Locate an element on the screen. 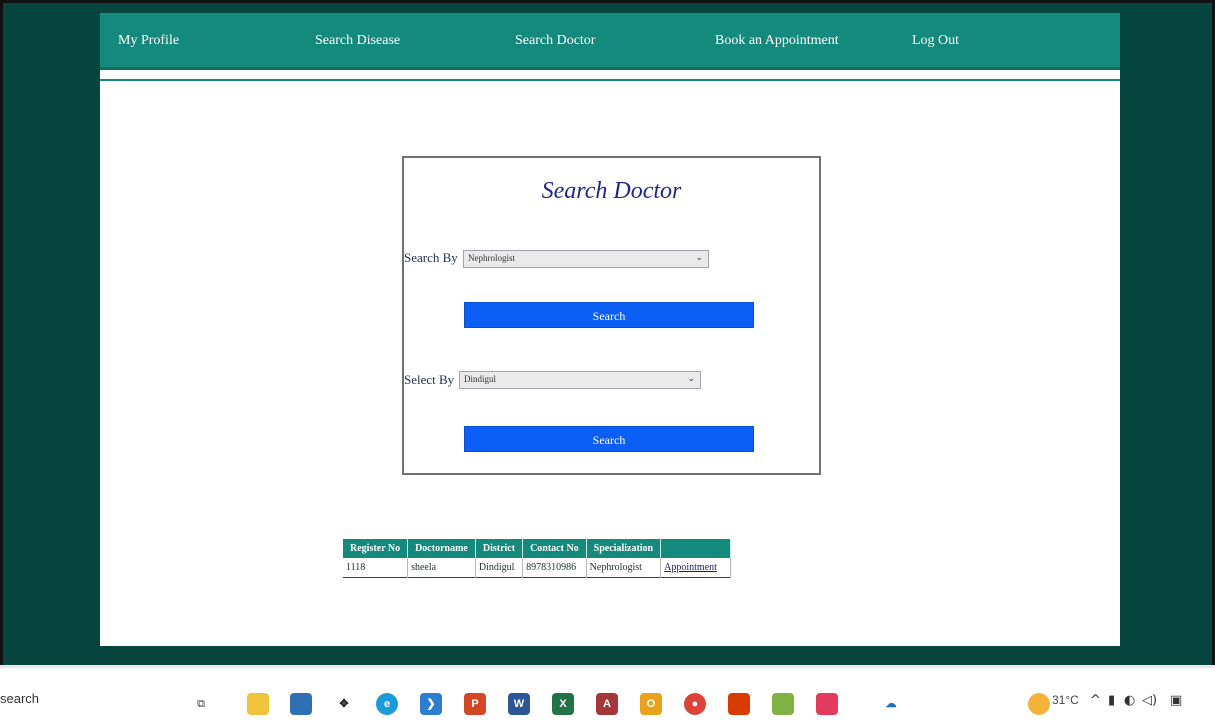 This screenshot has height=728, width=1215. appointment-link: Appointment is located at coordinates (690, 567).